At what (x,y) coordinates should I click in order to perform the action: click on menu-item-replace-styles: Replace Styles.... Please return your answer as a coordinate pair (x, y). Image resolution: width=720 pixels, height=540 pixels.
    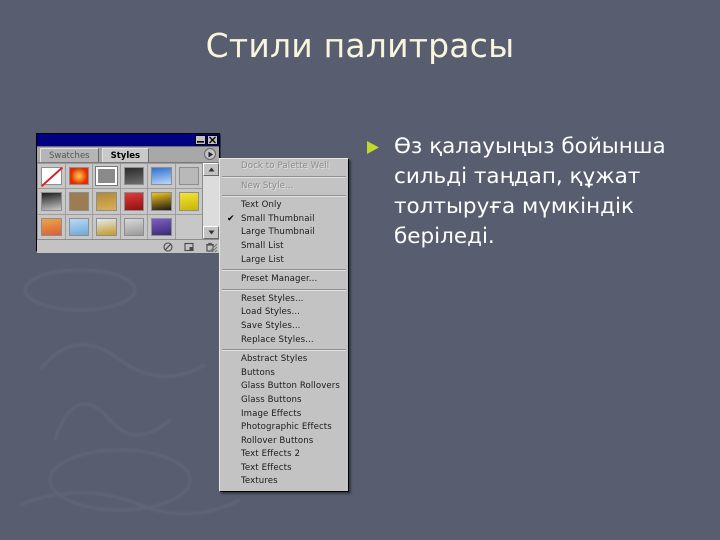
    Looking at the image, I should click on (284, 341).